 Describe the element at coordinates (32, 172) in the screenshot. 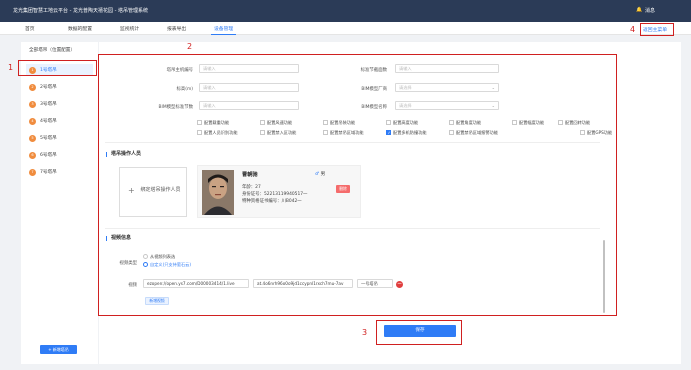

I see `tower-number-badge: 7` at that location.